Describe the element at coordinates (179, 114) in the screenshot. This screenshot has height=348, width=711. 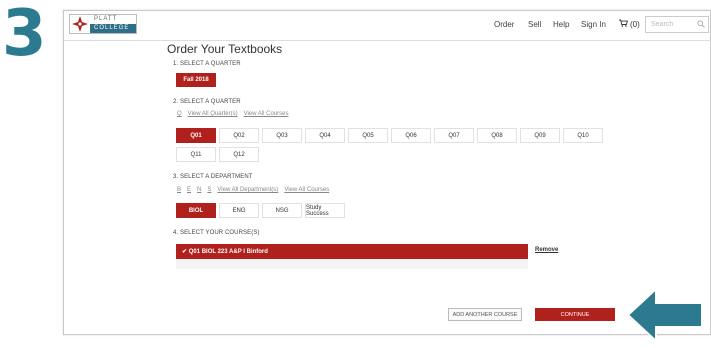
I see `link-q: Q` at that location.